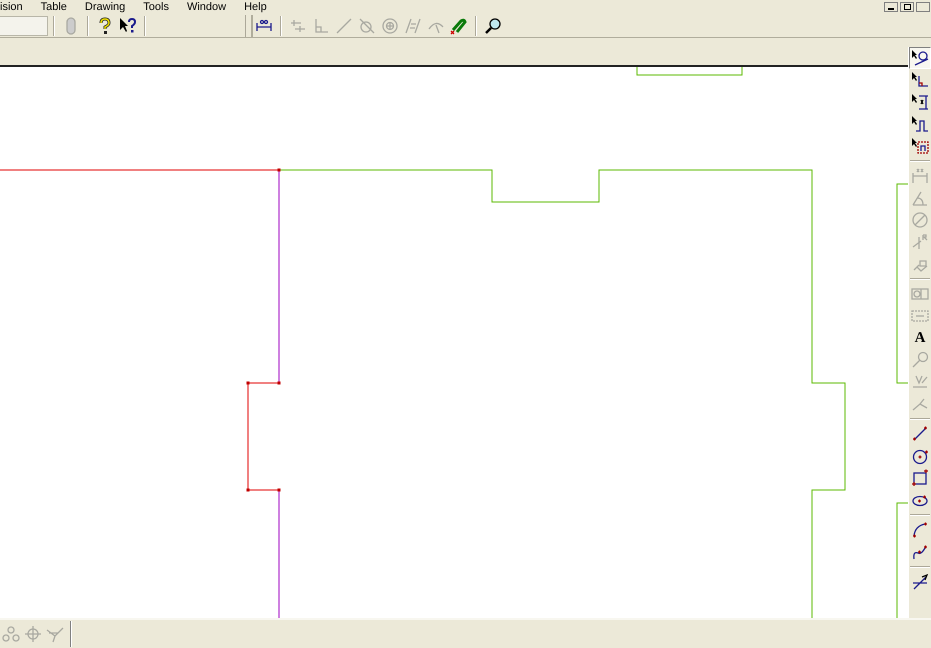 Image resolution: width=931 pixels, height=648 pixels. What do you see at coordinates (920, 456) in the screenshot?
I see `draw-circle-icon` at bounding box center [920, 456].